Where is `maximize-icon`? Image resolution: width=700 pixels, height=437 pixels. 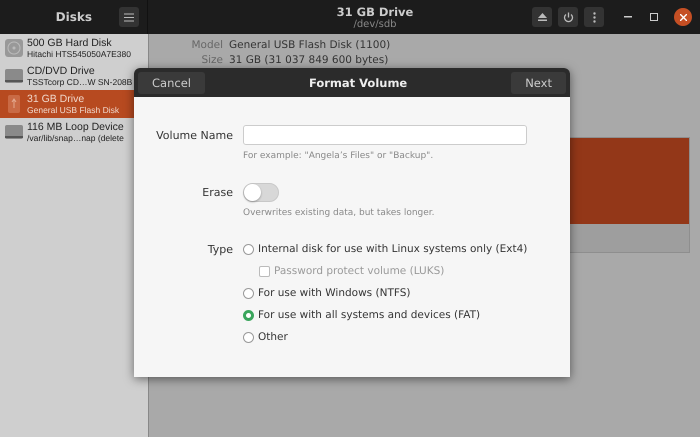 maximize-icon is located at coordinates (654, 17).